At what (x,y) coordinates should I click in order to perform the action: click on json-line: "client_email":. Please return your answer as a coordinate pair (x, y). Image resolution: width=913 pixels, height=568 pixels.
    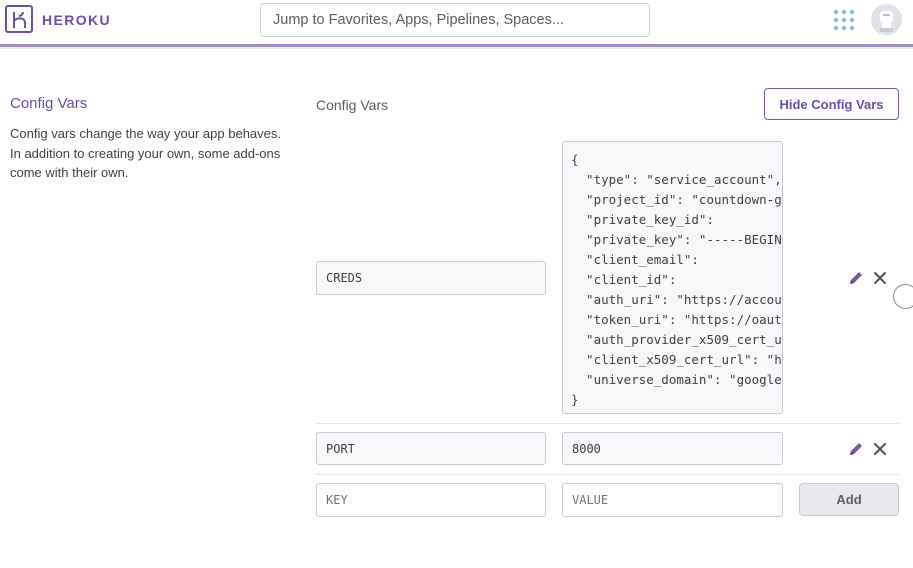
    Looking at the image, I should click on (635, 259).